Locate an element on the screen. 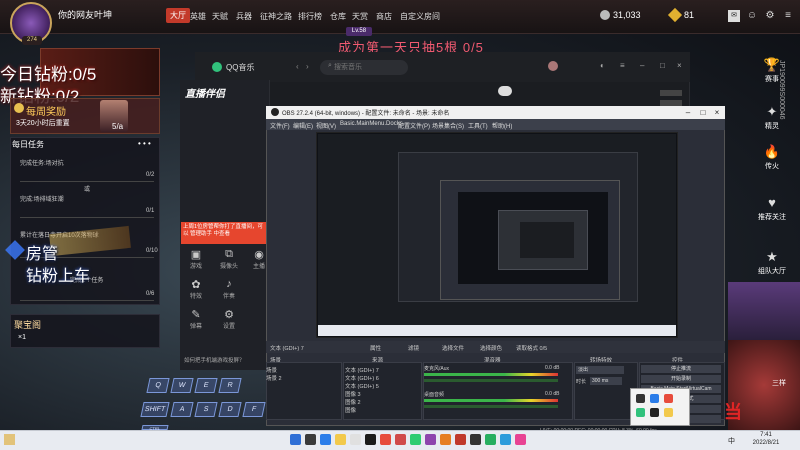 This screenshot has height=450, width=800. sidebar-item-follow: ♥ 推荐关注 is located at coordinates (772, 209).